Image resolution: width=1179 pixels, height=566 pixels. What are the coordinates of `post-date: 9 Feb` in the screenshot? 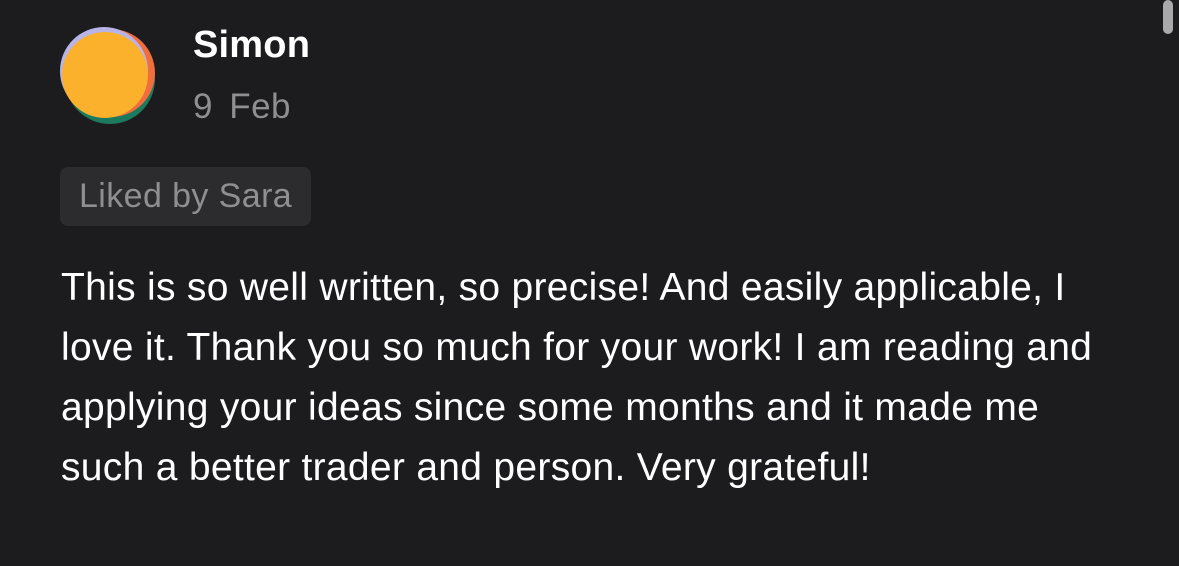 It's located at (242, 106).